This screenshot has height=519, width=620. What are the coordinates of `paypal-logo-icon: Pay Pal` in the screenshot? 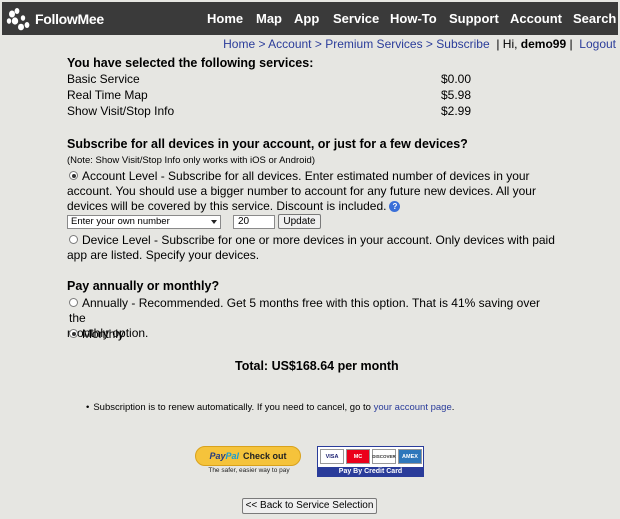 It's located at (226, 456).